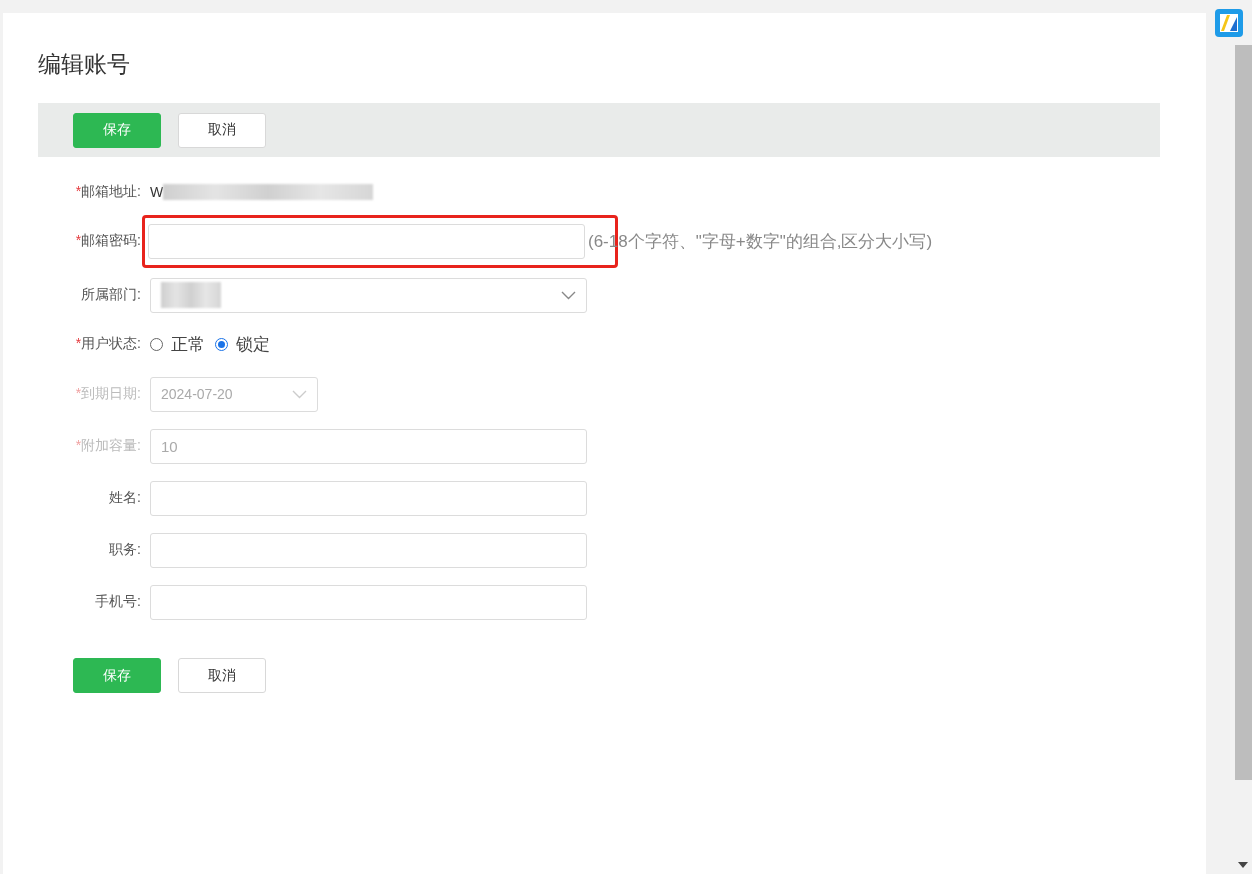 The width and height of the screenshot is (1252, 874). I want to click on field-label: *附加容量:, so click(108, 446).